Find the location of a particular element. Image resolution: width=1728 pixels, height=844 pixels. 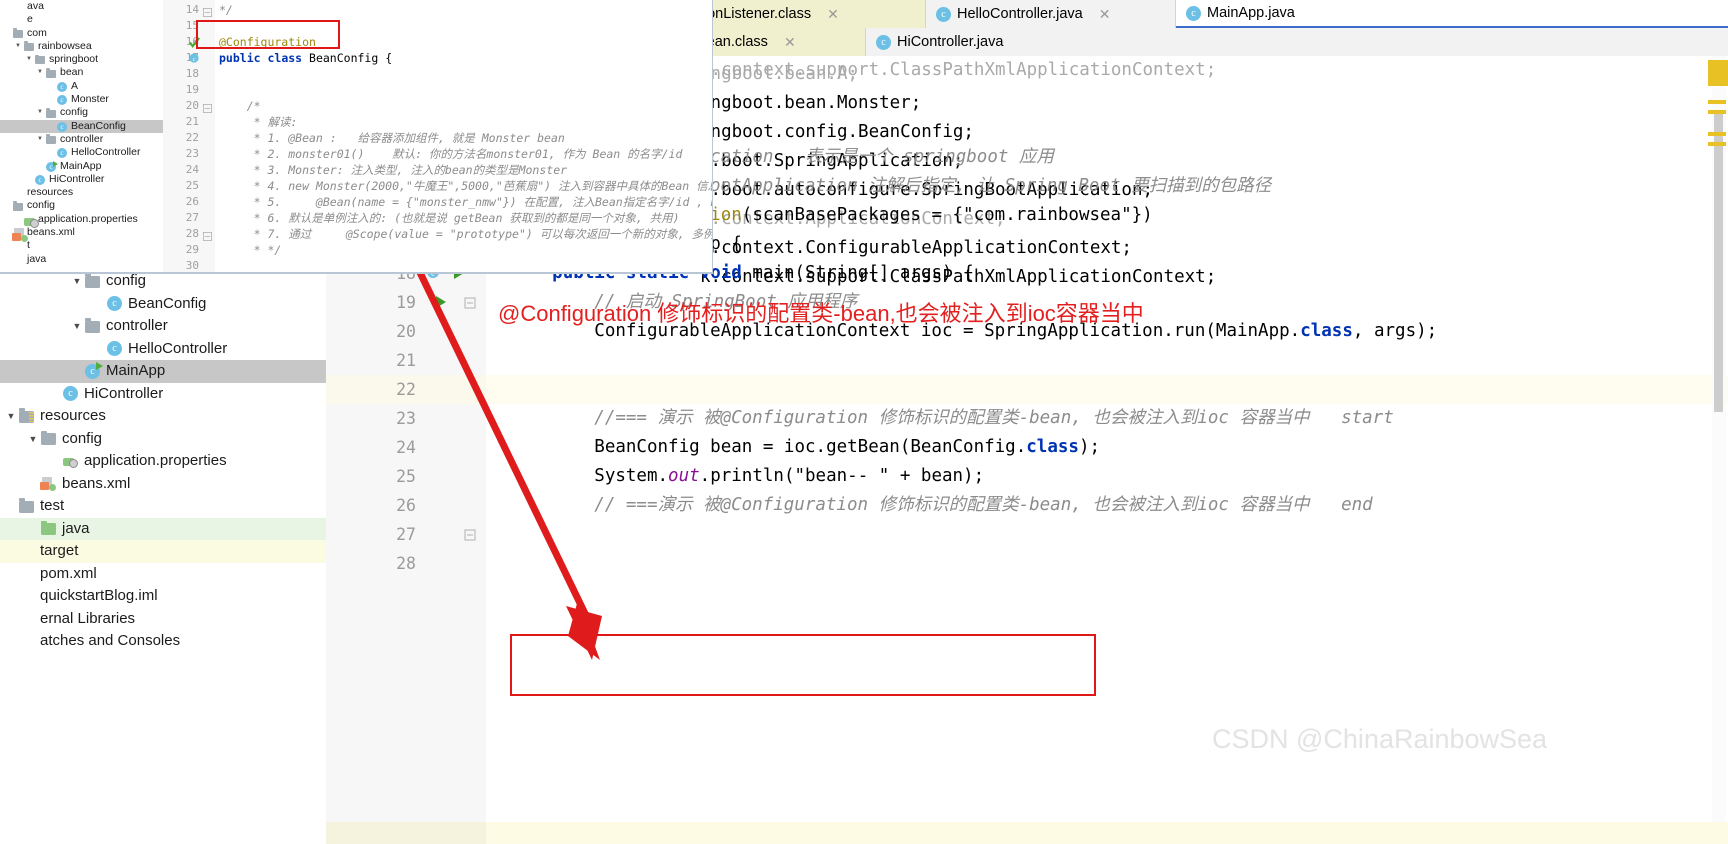

inset-tree-item-label: config is located at coordinates (74, 112).